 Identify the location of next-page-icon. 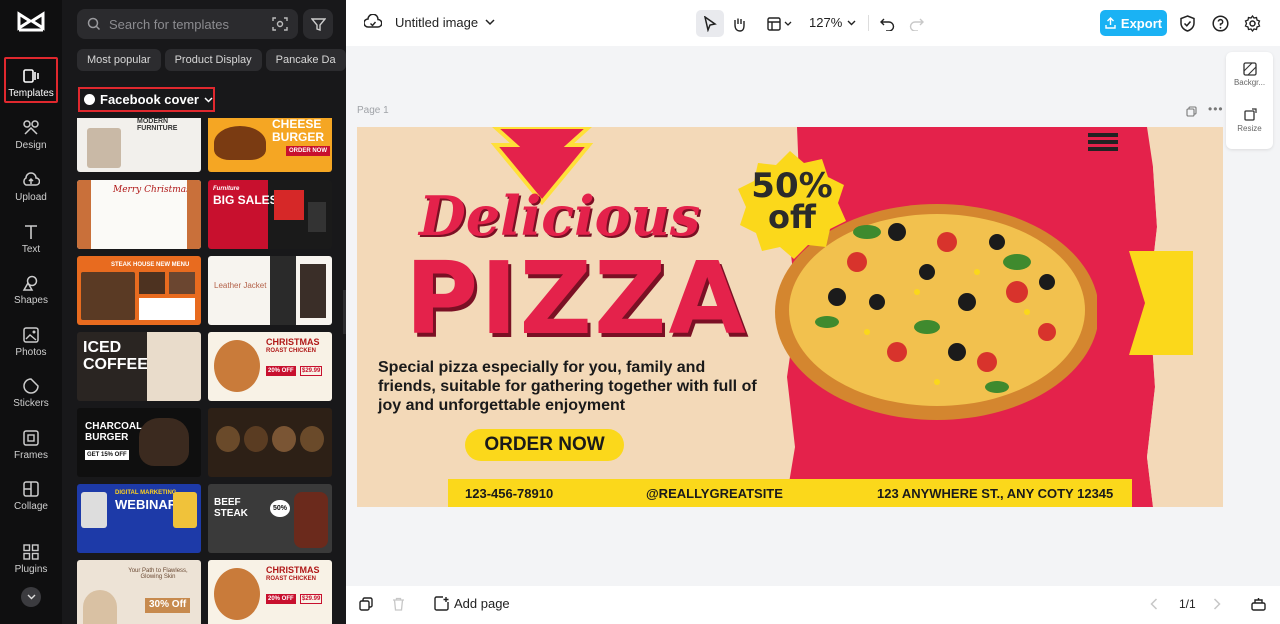
(1217, 604).